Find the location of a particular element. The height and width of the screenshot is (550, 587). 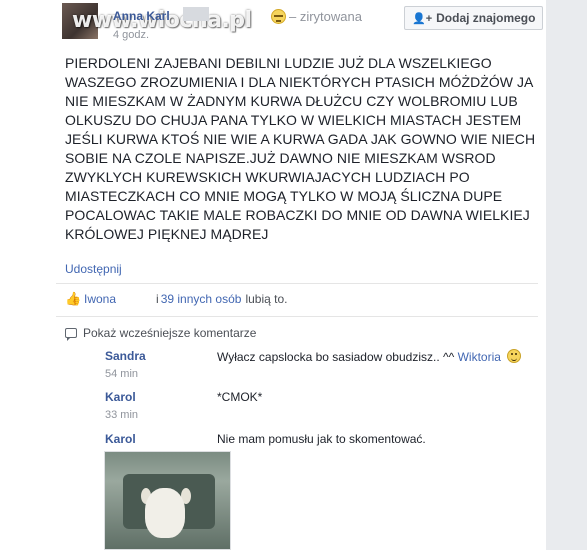

comment-body: *CMOK* is located at coordinates (240, 397).